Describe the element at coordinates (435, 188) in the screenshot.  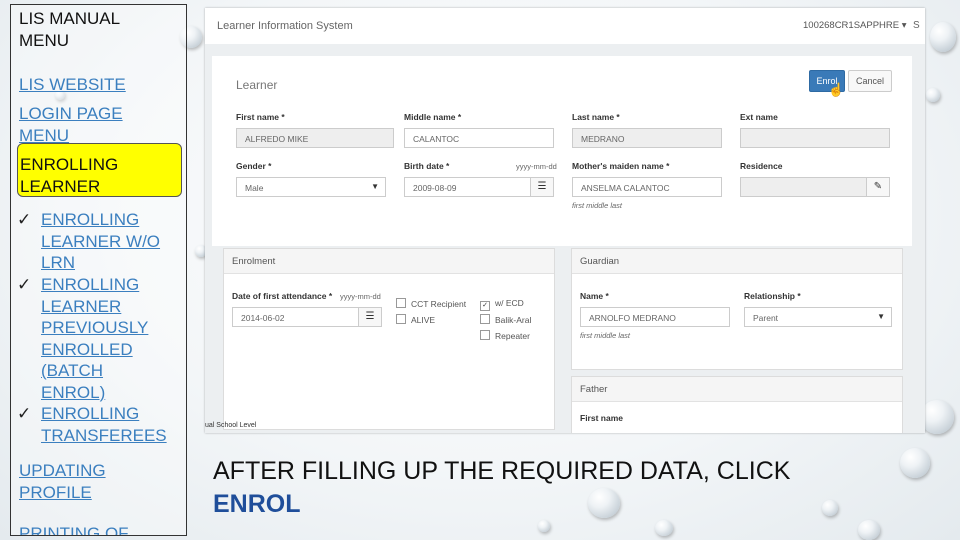
I see `birth-date-value: 2009-08-09` at that location.